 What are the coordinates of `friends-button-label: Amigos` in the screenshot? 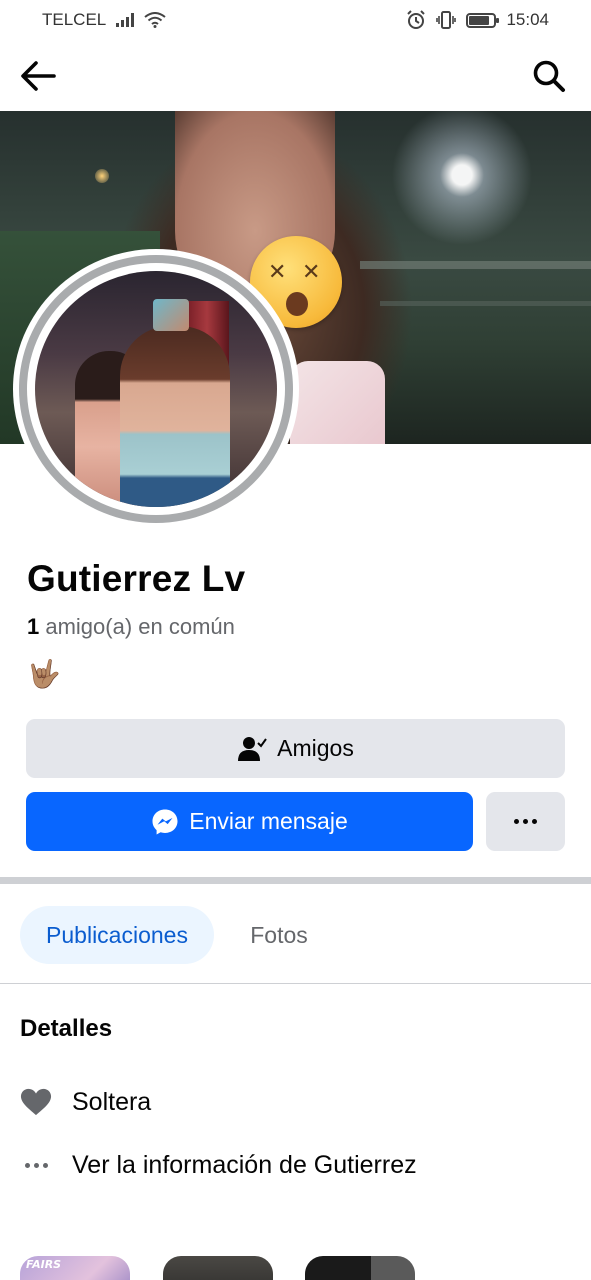 It's located at (315, 748).